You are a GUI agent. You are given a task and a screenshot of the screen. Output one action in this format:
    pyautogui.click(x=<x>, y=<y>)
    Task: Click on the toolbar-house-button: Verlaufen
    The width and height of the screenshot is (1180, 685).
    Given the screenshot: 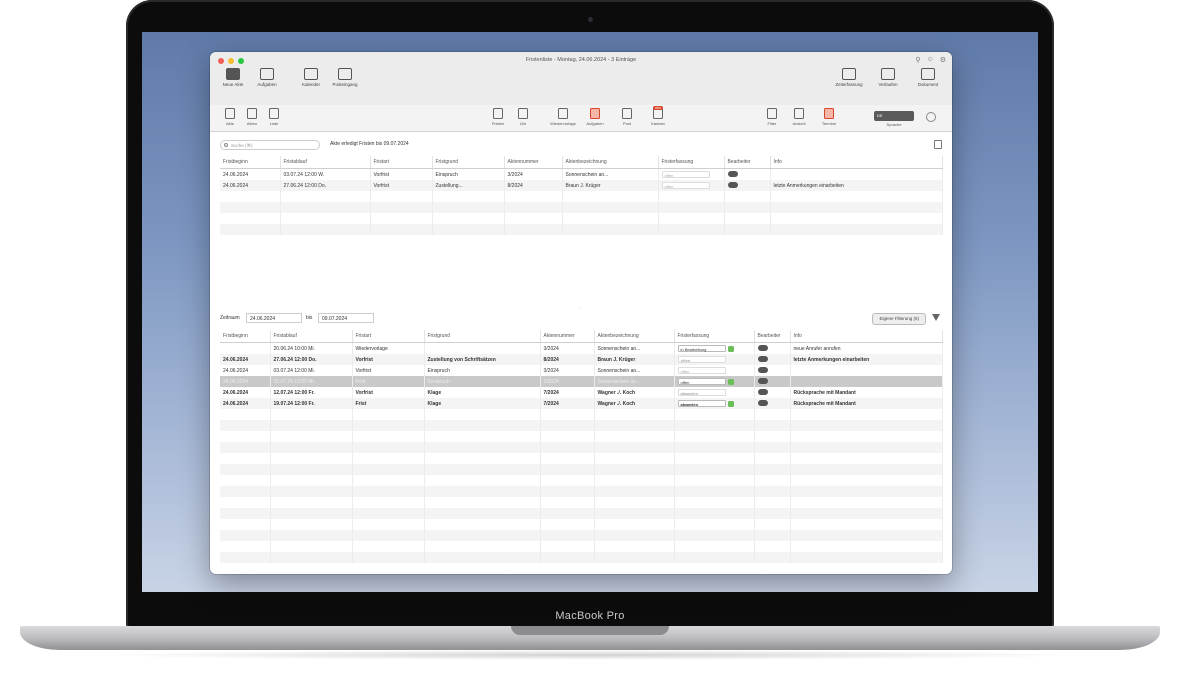 What is the action you would take?
    pyautogui.click(x=888, y=77)
    